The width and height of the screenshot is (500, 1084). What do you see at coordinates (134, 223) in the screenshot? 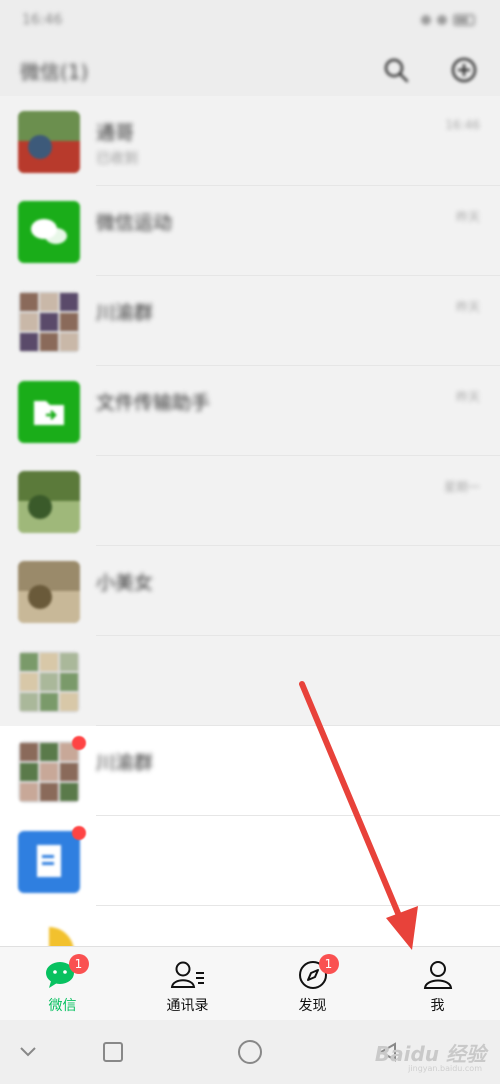
I see `chat-name: 微信运动` at bounding box center [134, 223].